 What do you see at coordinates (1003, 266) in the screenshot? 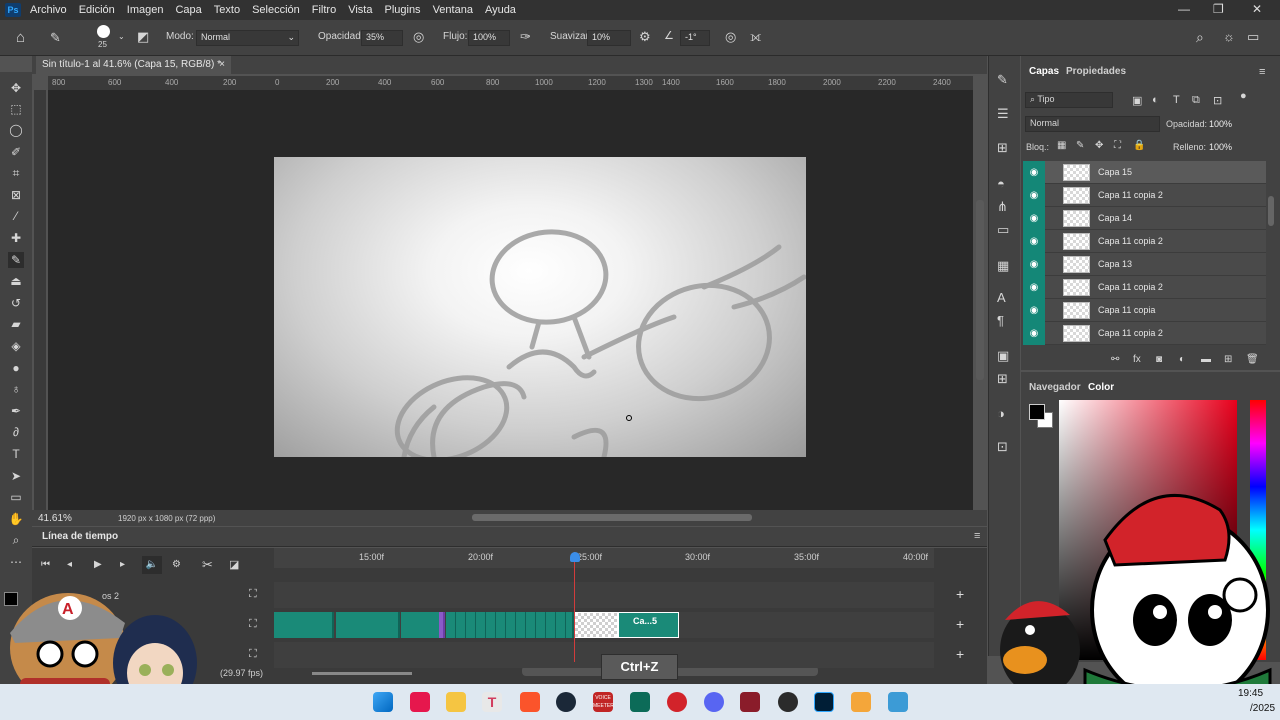
I see `histogram-icon: ▦` at bounding box center [1003, 266].